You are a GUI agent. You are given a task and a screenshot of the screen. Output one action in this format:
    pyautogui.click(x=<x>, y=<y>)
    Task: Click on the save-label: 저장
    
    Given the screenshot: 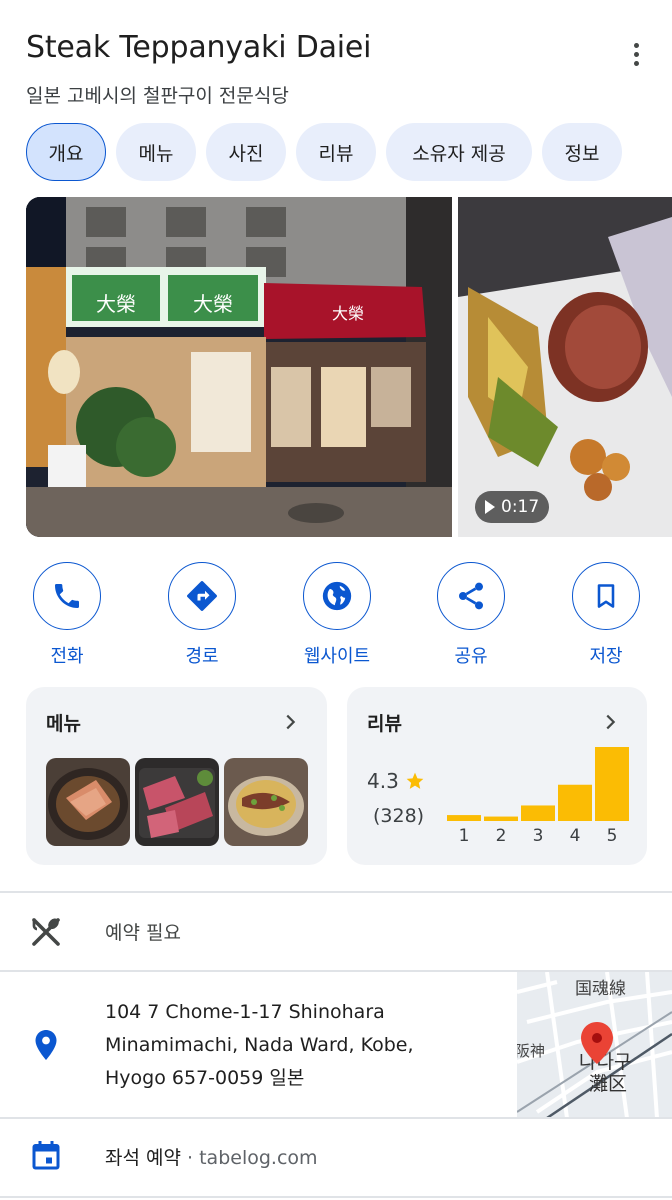 What is the action you would take?
    pyautogui.click(x=606, y=656)
    